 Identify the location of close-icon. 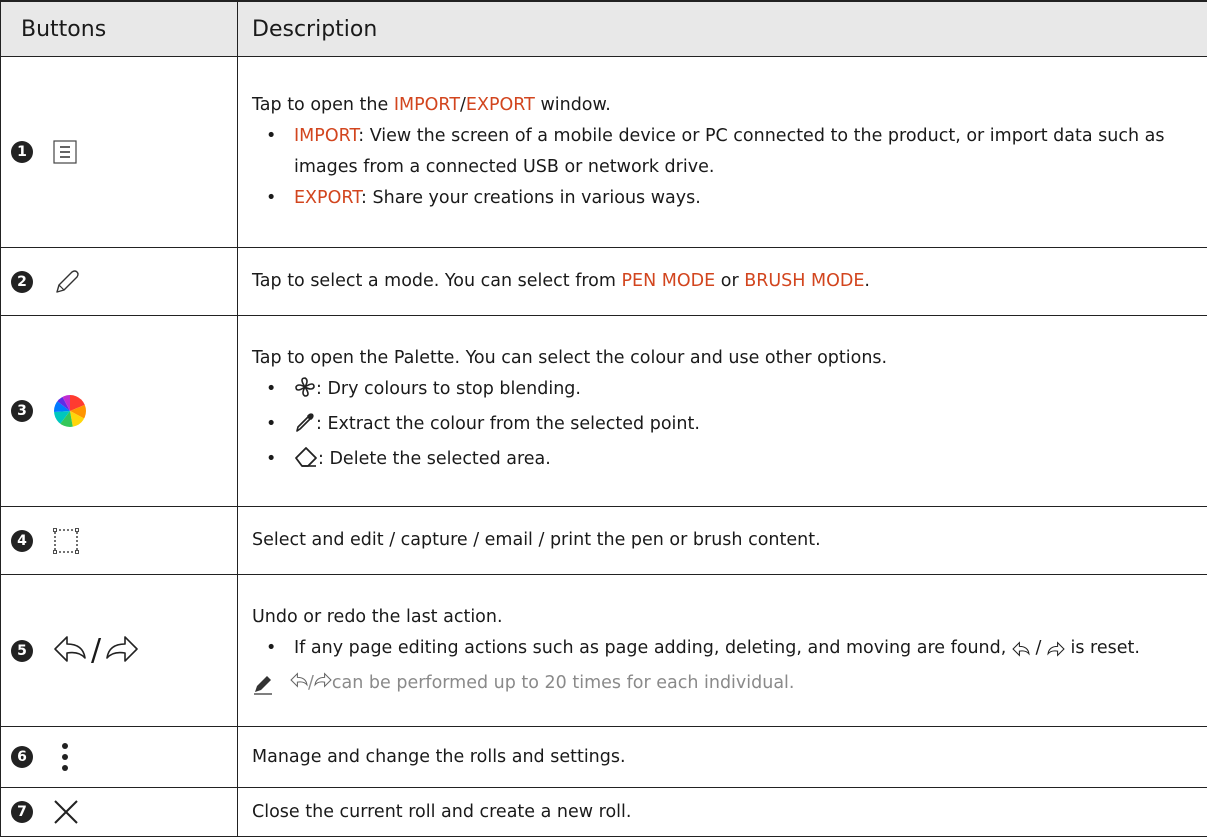
(66, 812).